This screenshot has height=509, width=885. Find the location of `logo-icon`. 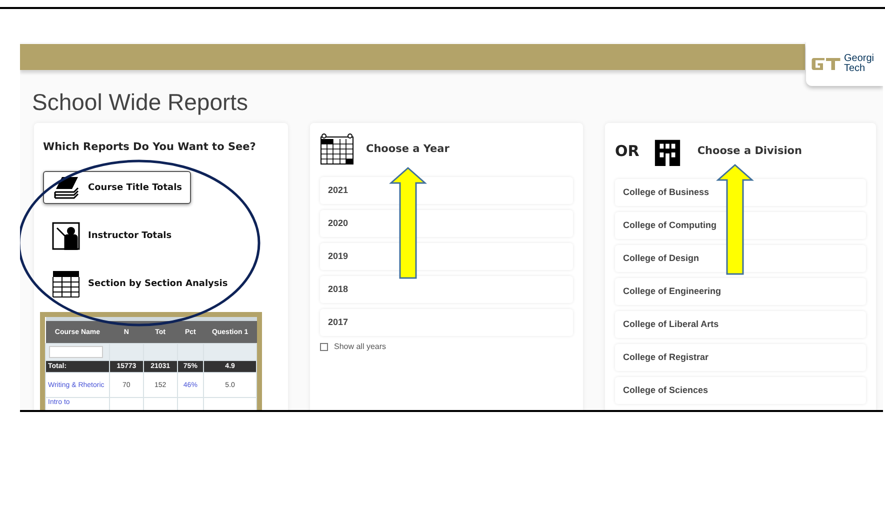

logo-icon is located at coordinates (826, 64).